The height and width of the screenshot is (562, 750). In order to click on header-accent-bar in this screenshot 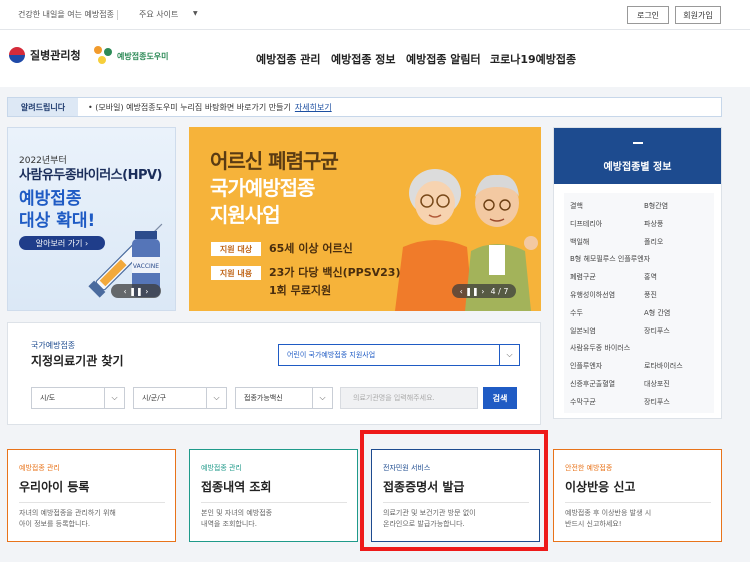, I will do `click(638, 143)`.